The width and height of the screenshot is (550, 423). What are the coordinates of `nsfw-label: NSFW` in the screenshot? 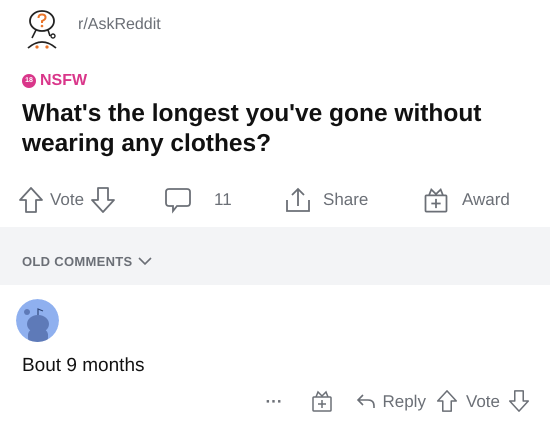 It's located at (64, 81).